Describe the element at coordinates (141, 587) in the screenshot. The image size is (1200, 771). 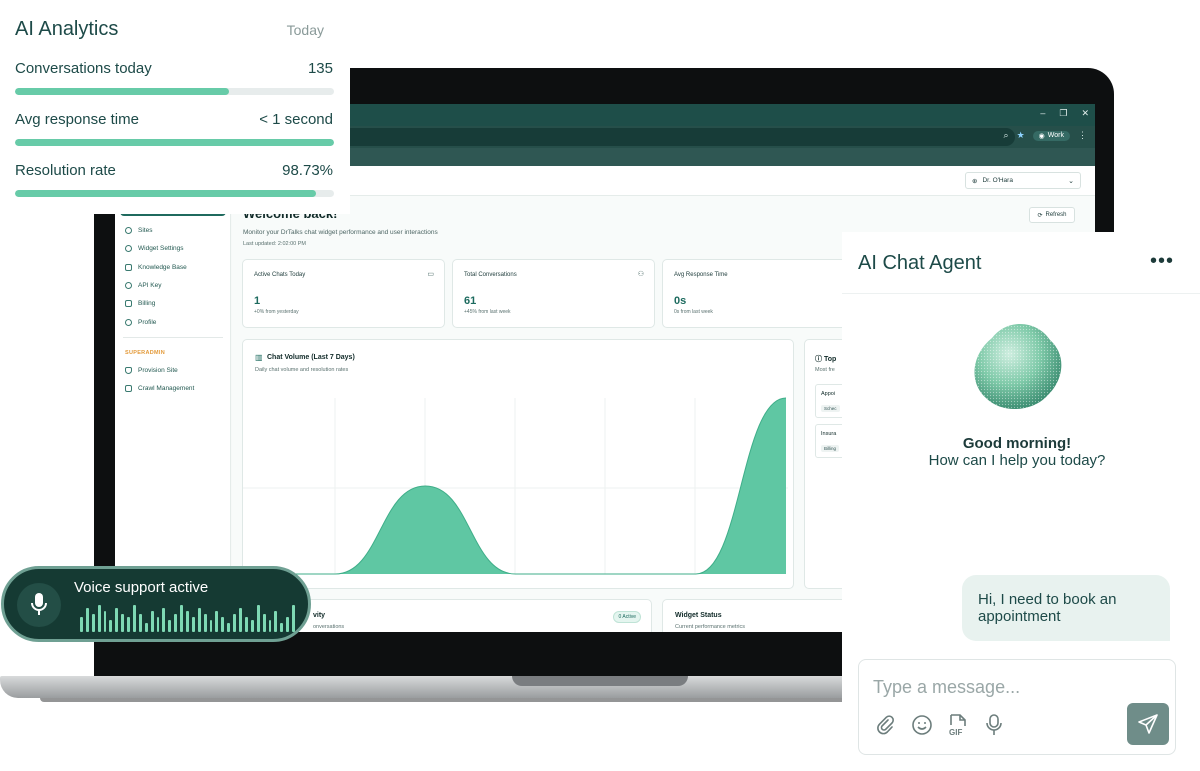
I see `voice-label: Voice support active` at that location.